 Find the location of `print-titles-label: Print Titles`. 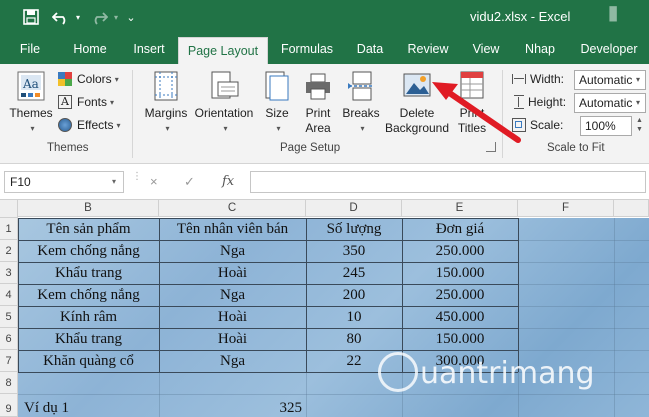

print-titles-label: Print Titles is located at coordinates (472, 120).